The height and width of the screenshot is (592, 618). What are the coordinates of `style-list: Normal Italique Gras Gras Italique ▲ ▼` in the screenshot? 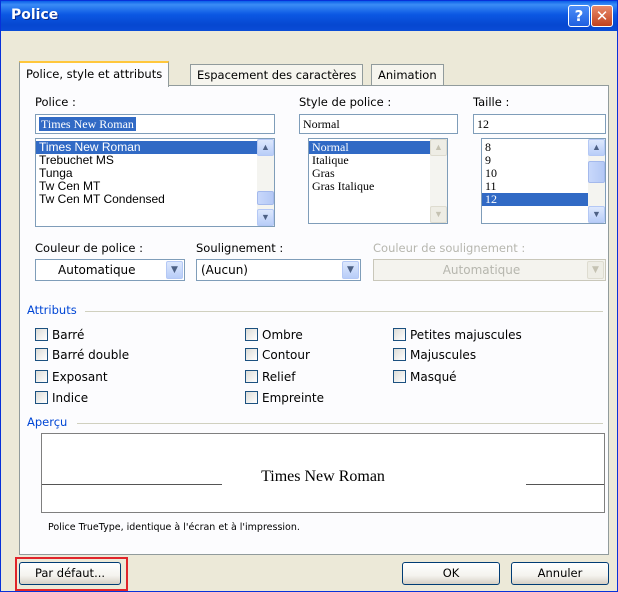 It's located at (378, 181).